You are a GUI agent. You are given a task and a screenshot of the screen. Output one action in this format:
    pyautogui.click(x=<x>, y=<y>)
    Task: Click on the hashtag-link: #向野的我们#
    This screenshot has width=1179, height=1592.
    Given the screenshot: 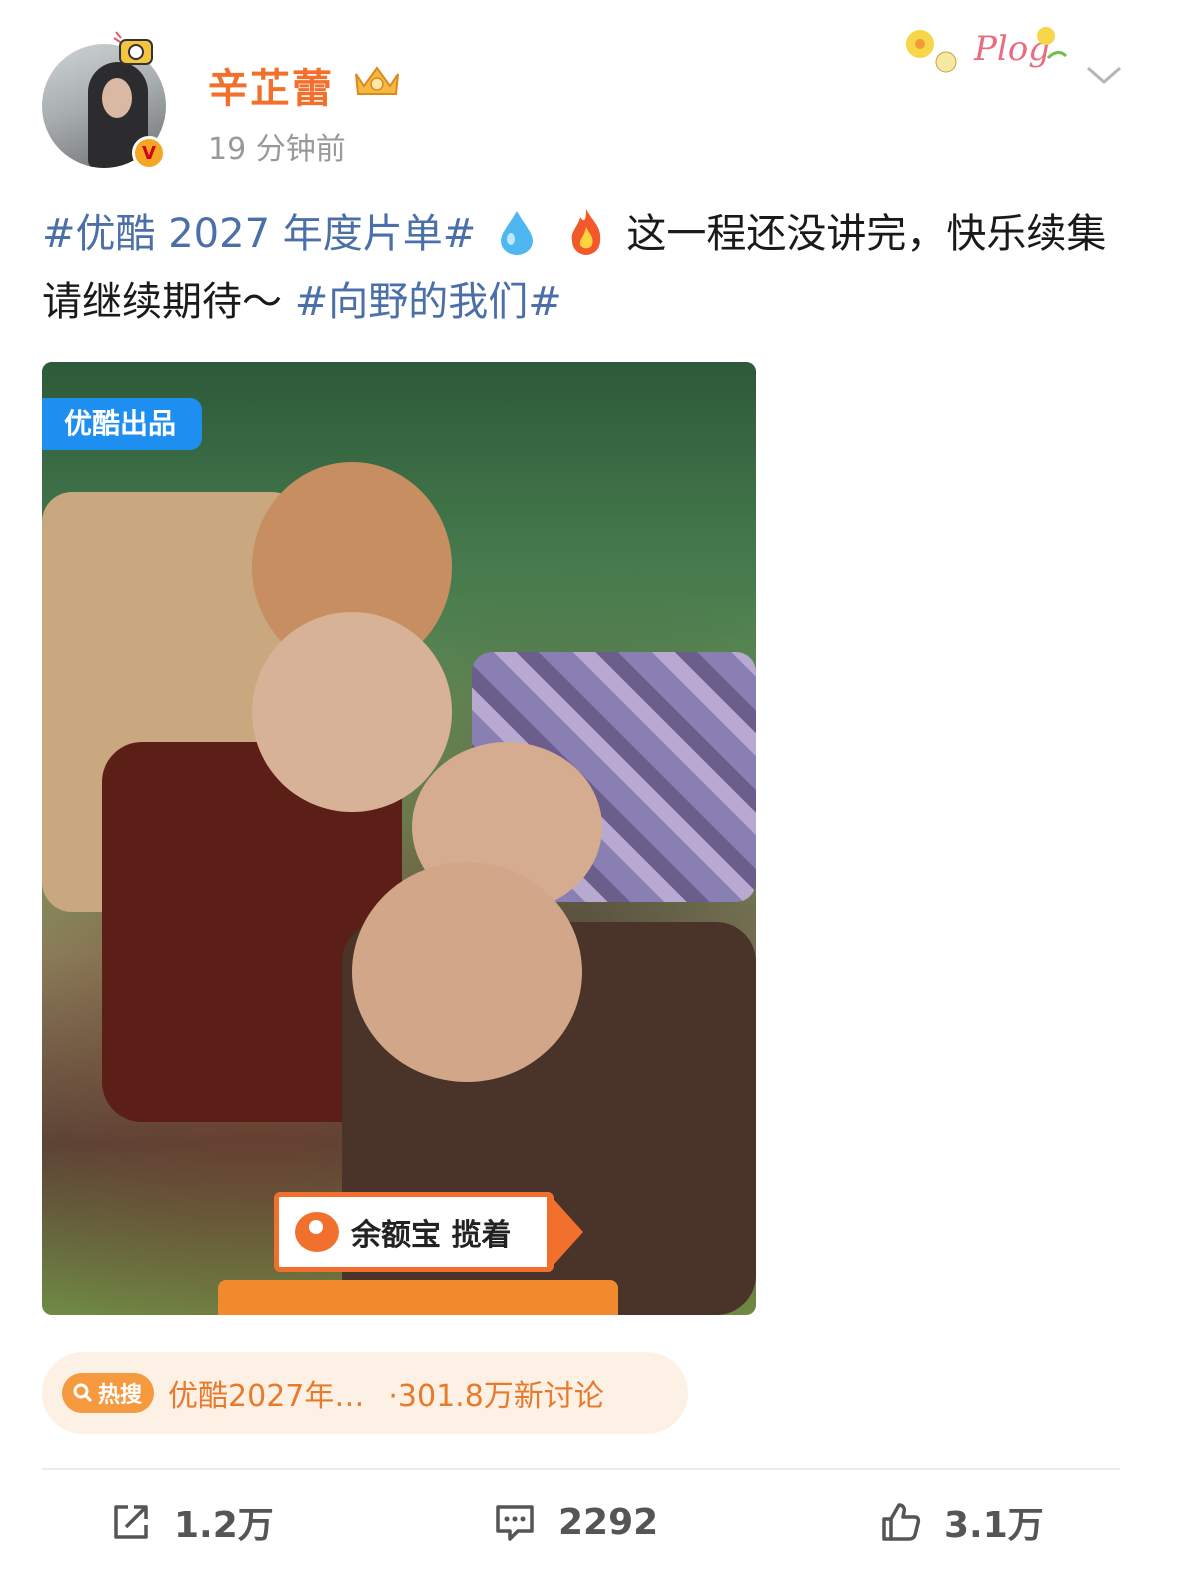 What is the action you would take?
    pyautogui.click(x=428, y=302)
    